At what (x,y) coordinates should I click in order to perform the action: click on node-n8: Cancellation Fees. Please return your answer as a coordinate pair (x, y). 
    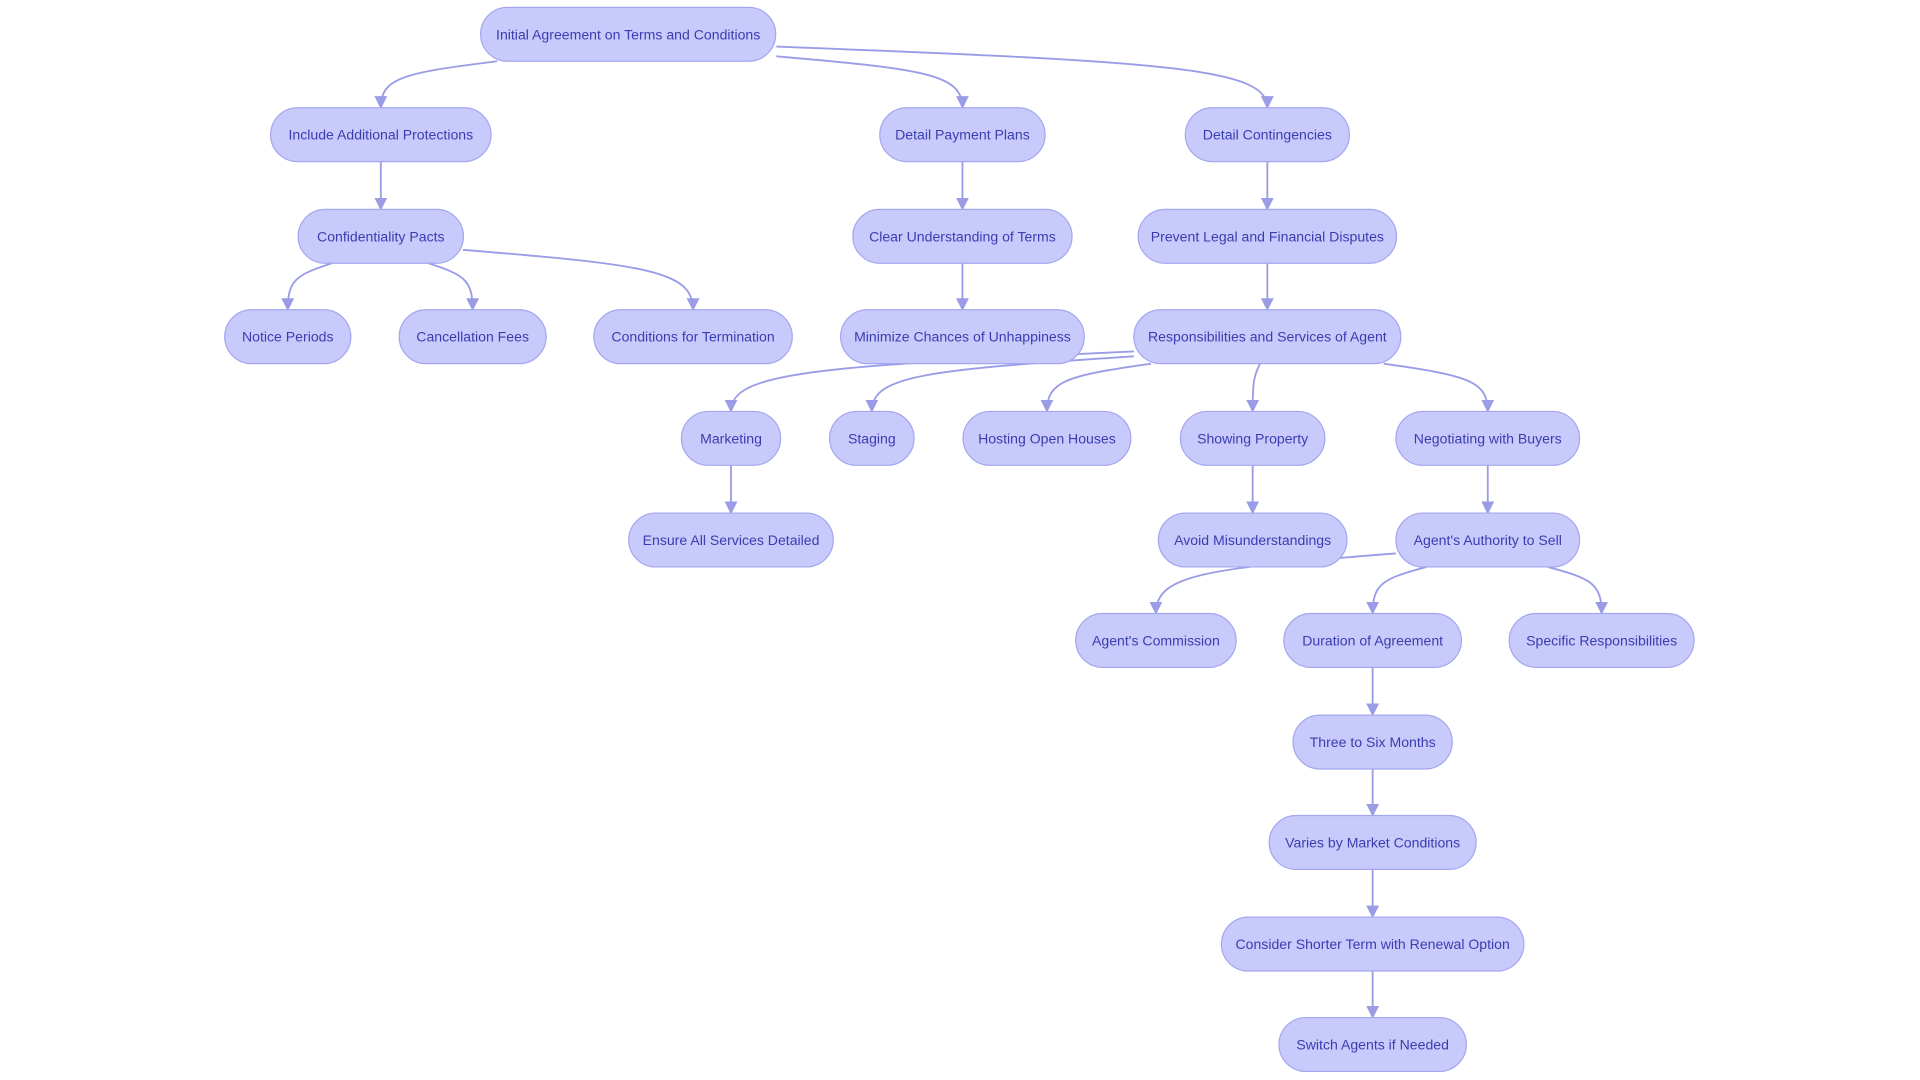
    Looking at the image, I should click on (472, 337).